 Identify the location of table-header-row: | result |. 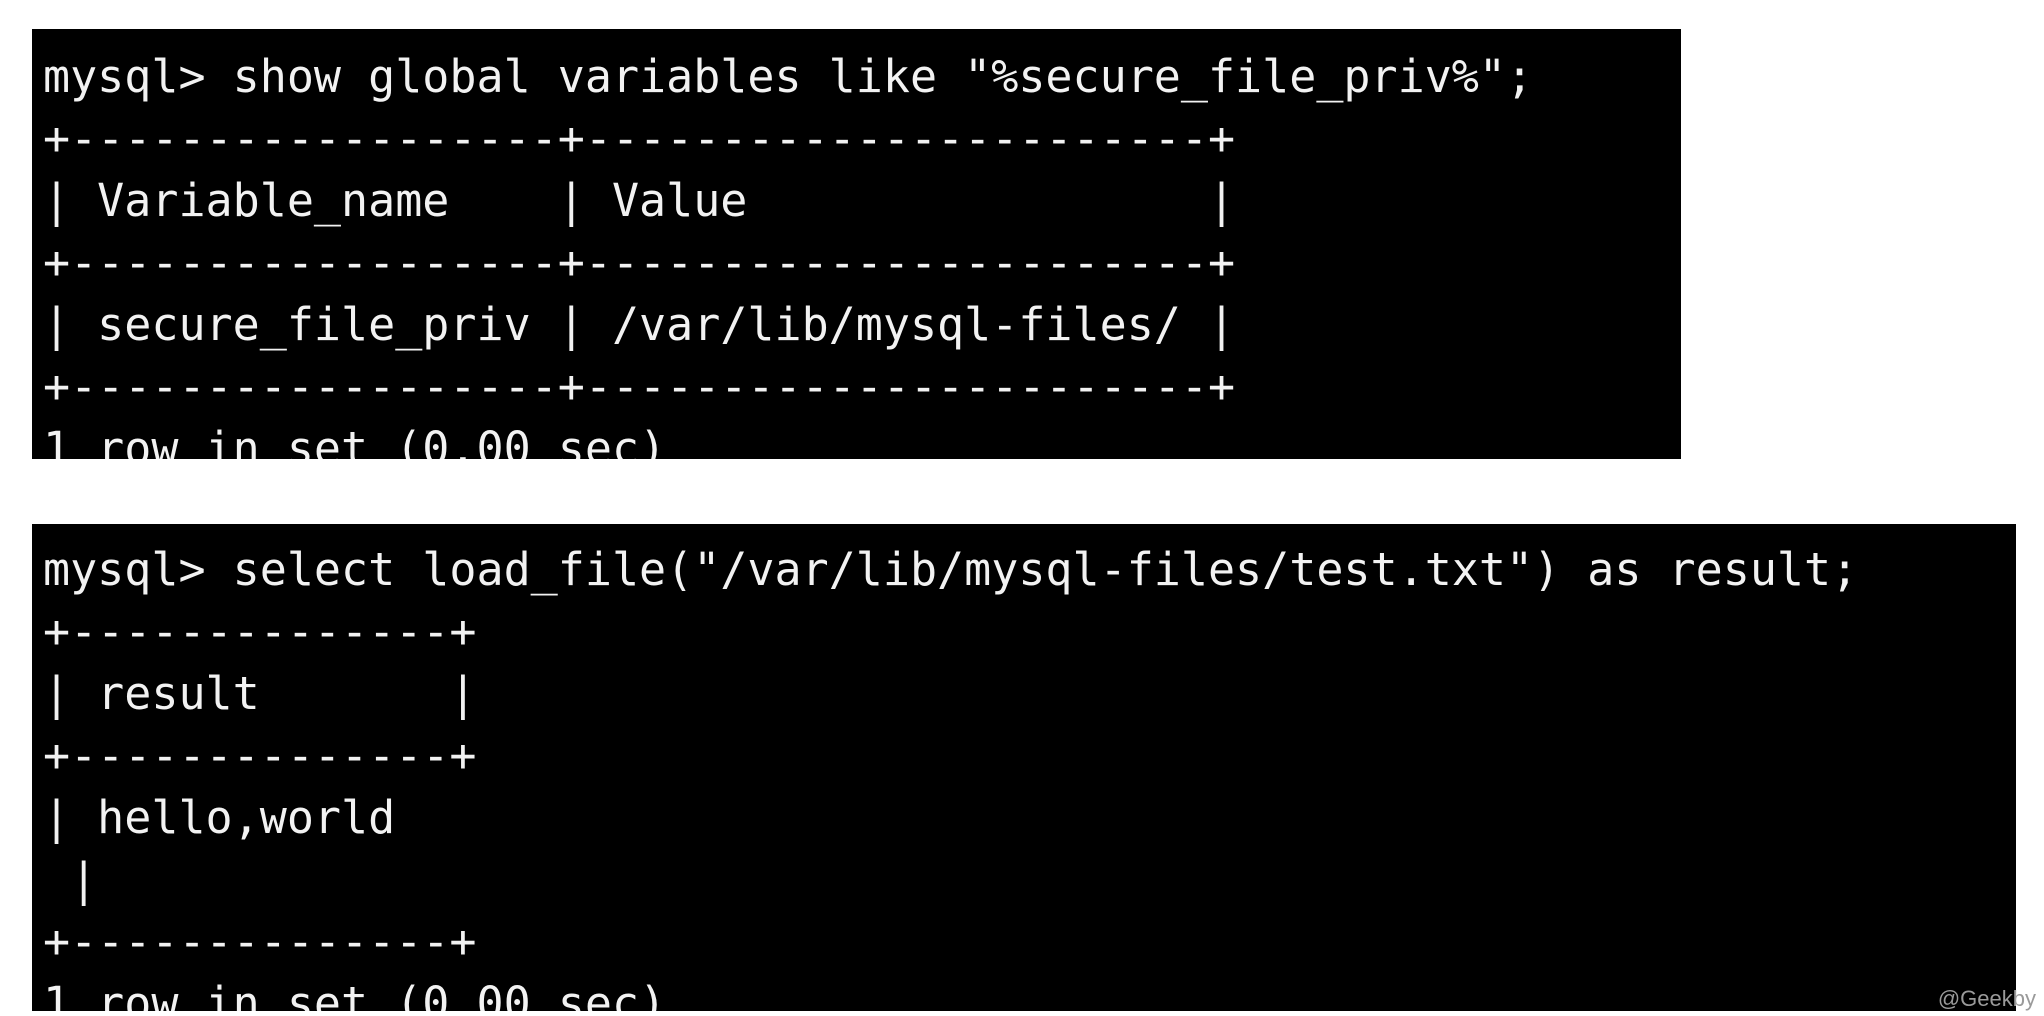
(260, 693).